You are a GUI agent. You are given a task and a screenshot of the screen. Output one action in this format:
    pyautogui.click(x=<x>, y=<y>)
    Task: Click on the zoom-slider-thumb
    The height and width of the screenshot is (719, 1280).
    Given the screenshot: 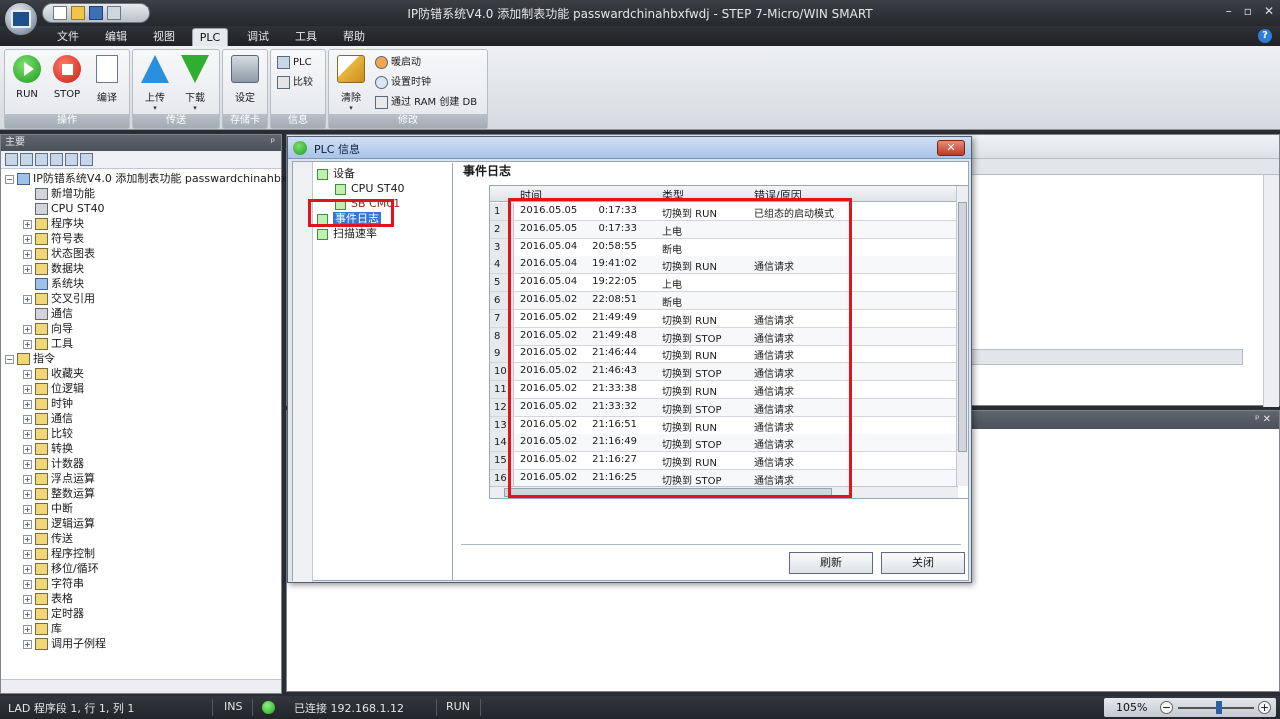 What is the action you would take?
    pyautogui.click(x=1219, y=707)
    